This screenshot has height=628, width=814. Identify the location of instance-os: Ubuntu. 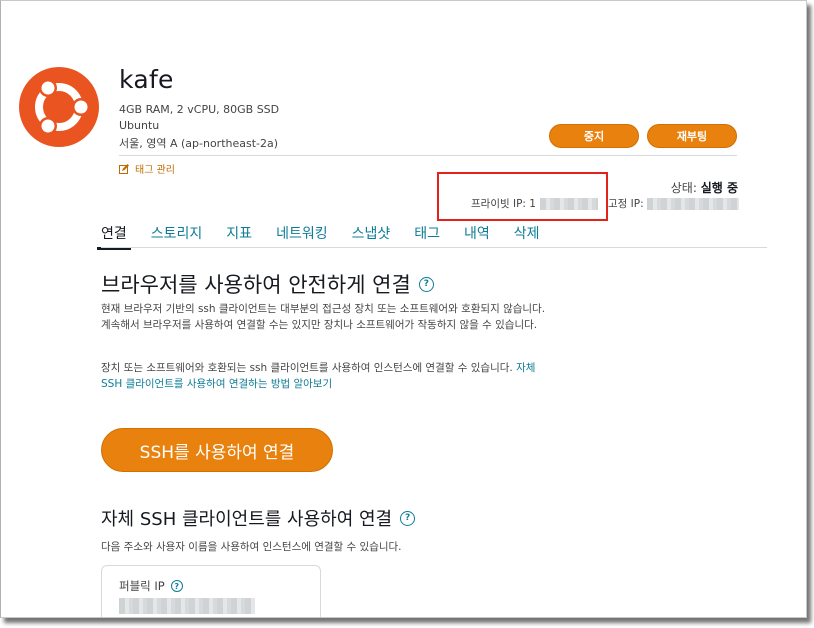
(139, 125).